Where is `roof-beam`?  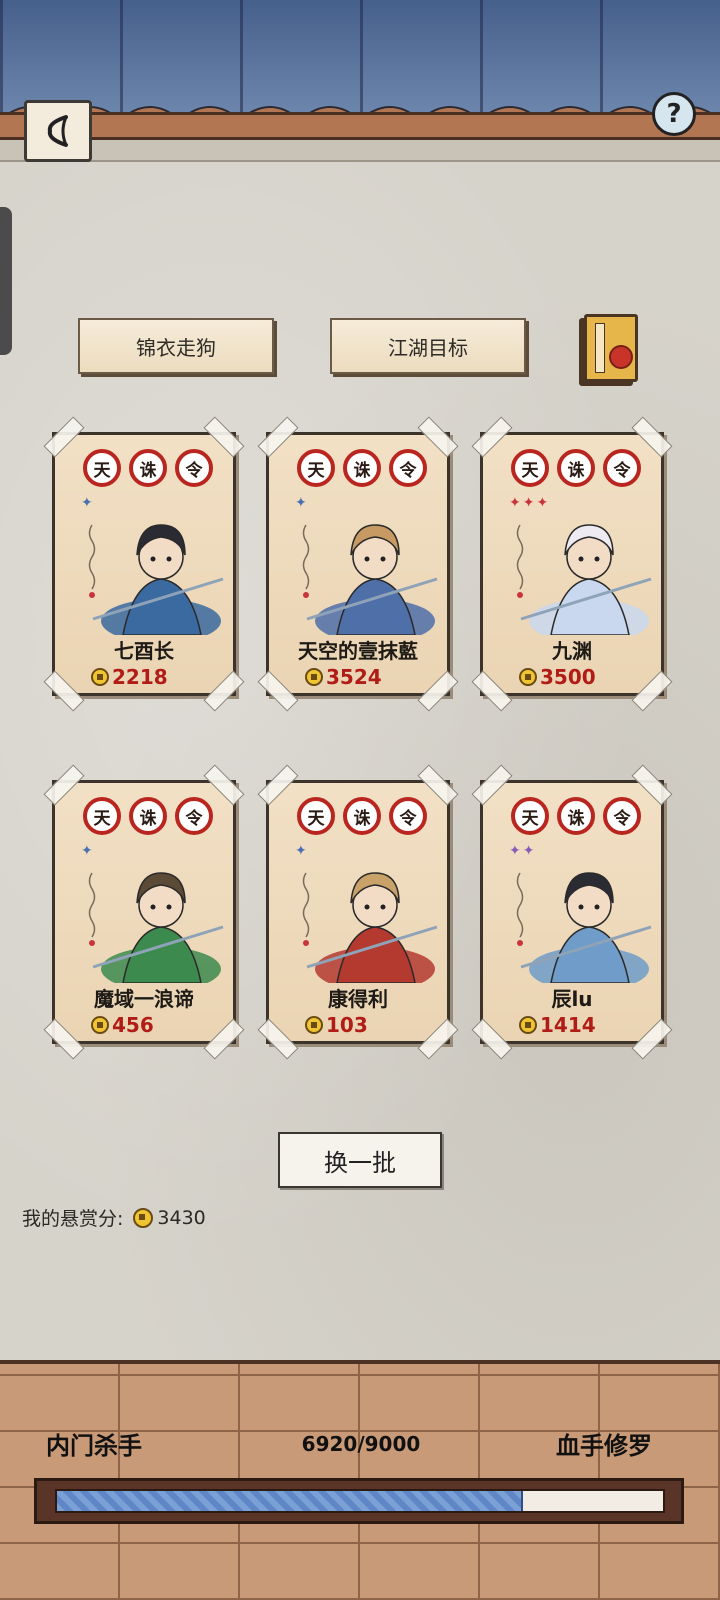 roof-beam is located at coordinates (360, 126).